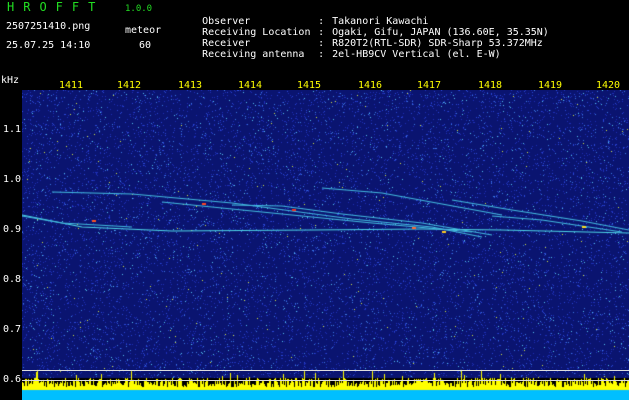 This screenshot has width=629, height=400. Describe the element at coordinates (253, 54) in the screenshot. I see `info-key: Receiving antenna` at that location.